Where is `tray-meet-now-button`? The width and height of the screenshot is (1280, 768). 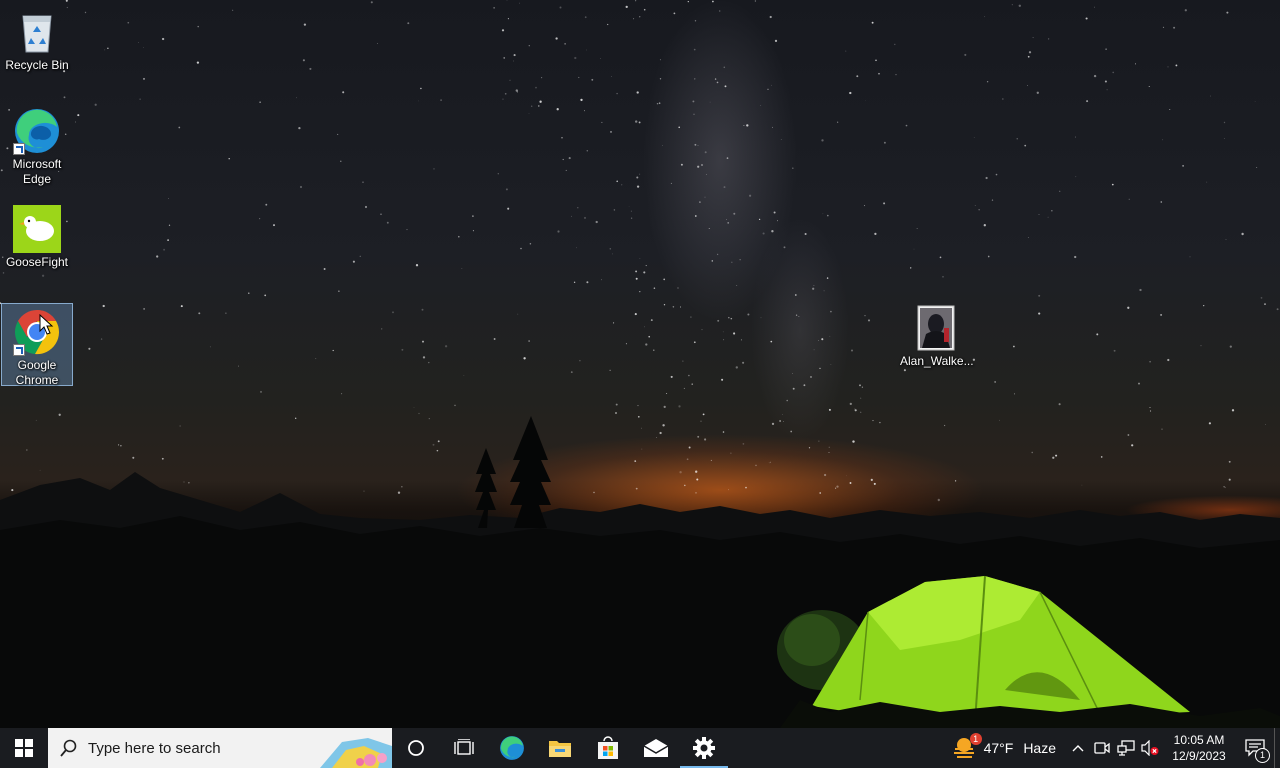
tray-meet-now-button is located at coordinates (1102, 748).